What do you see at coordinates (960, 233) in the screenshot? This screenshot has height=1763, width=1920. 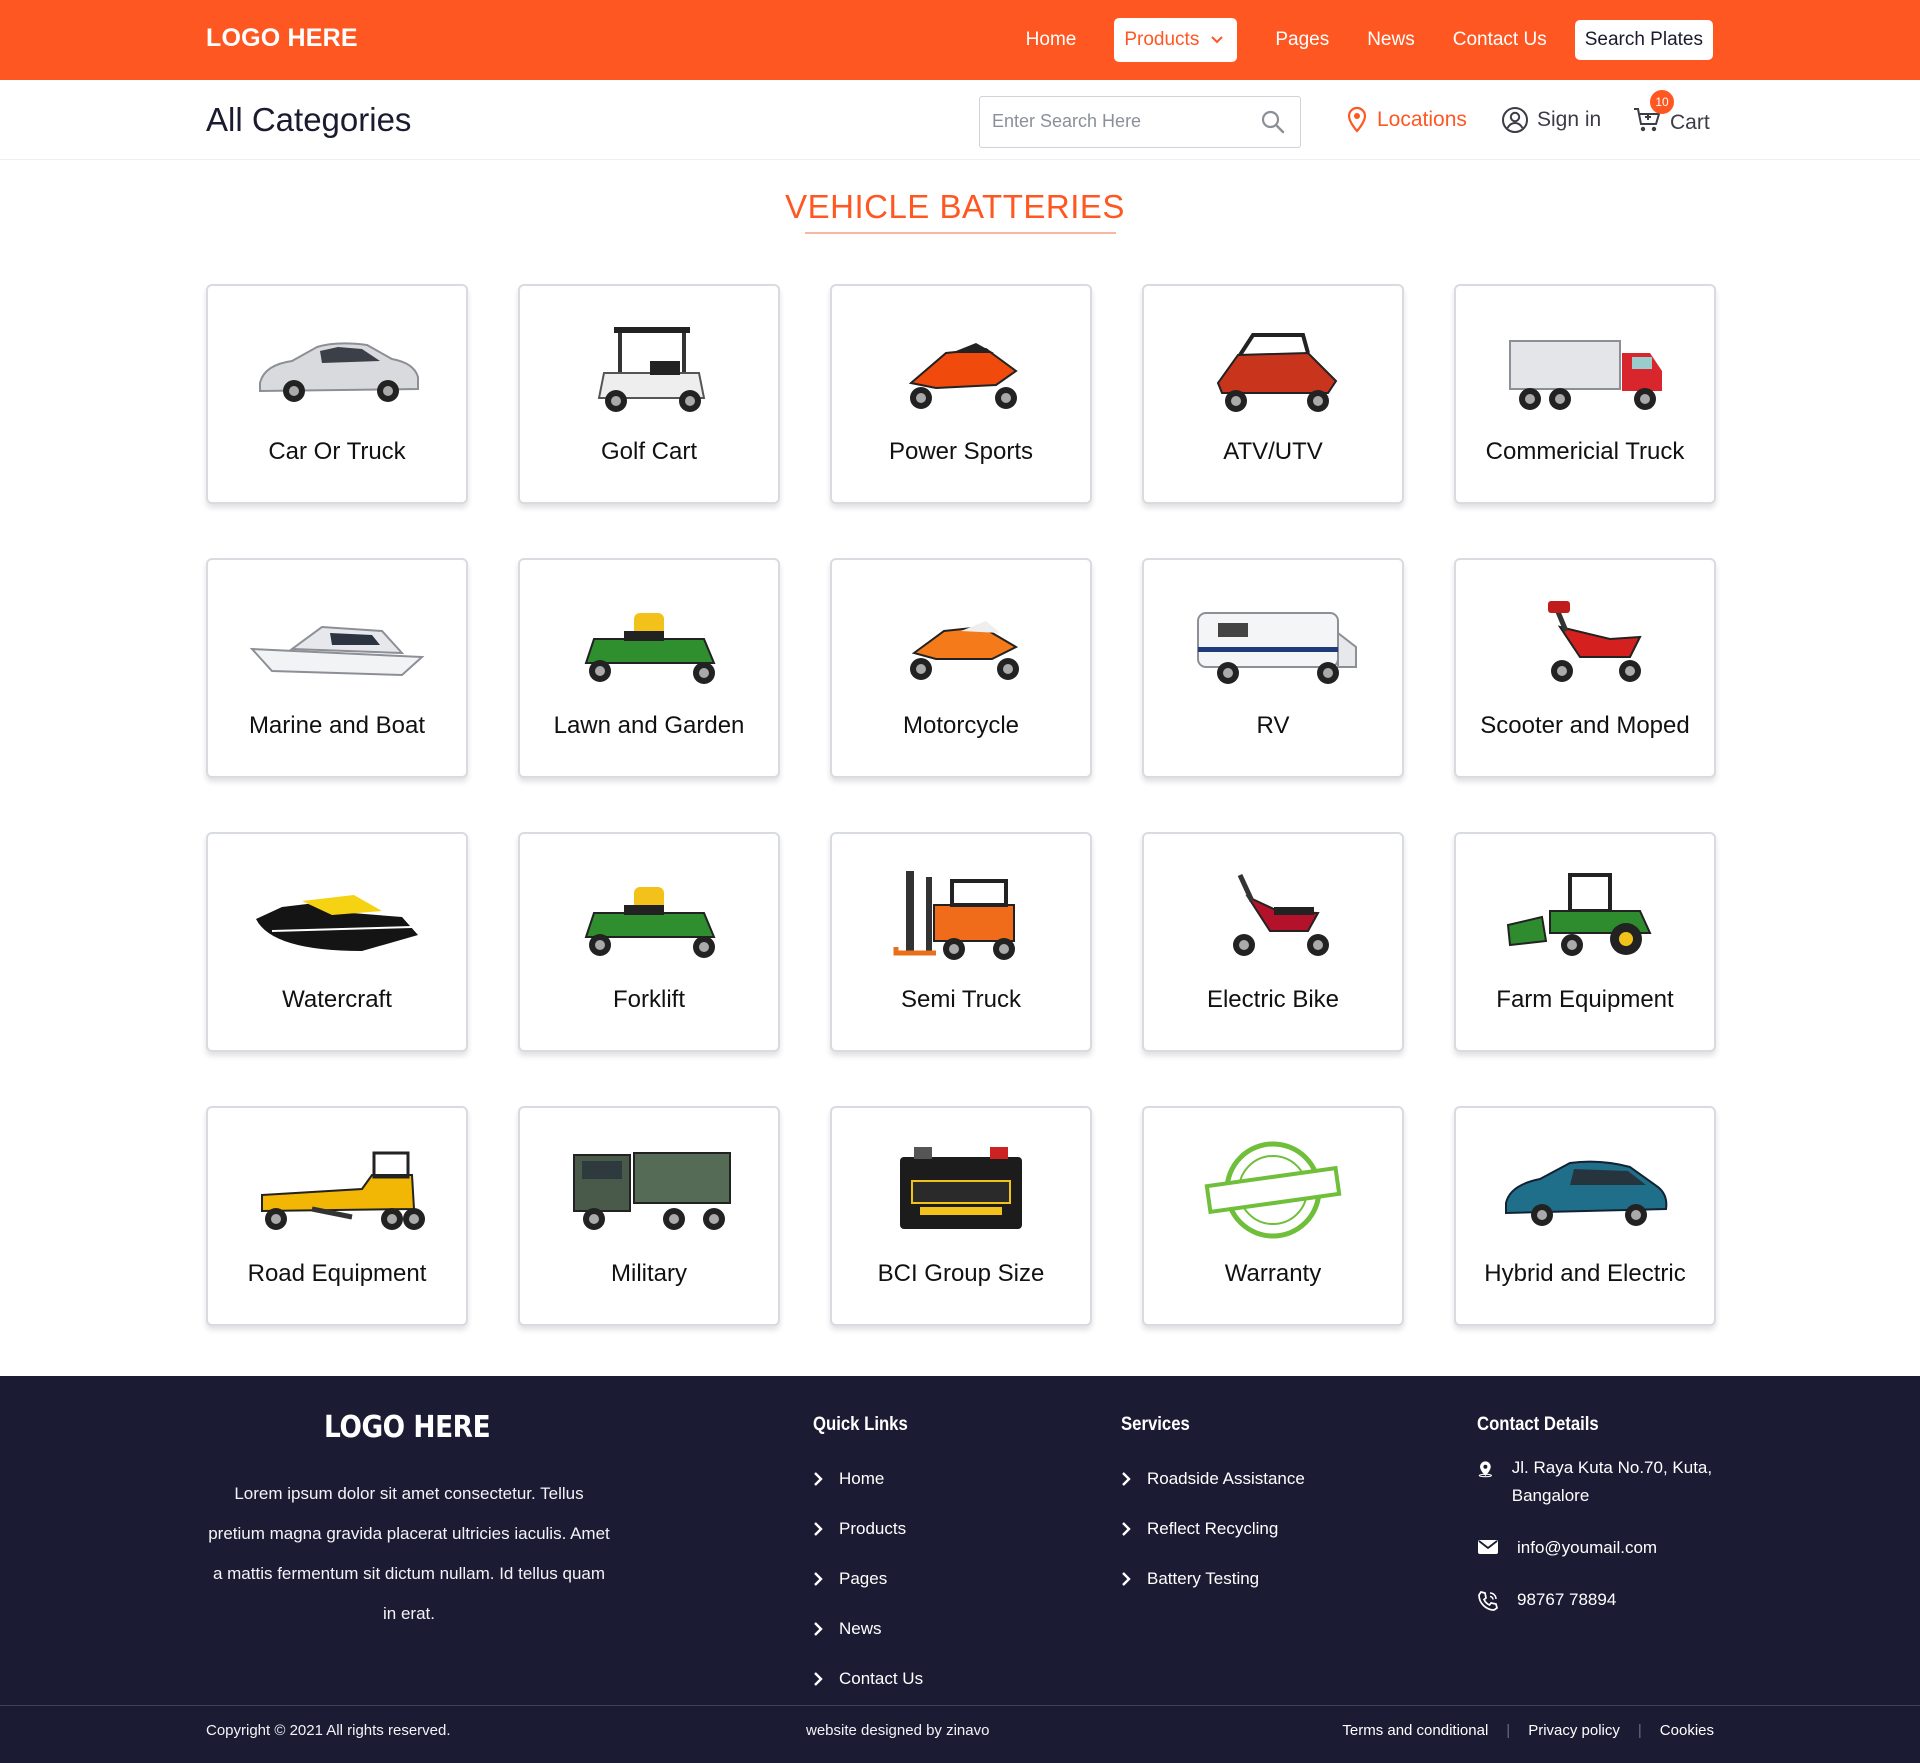 I see `section-title-underline` at bounding box center [960, 233].